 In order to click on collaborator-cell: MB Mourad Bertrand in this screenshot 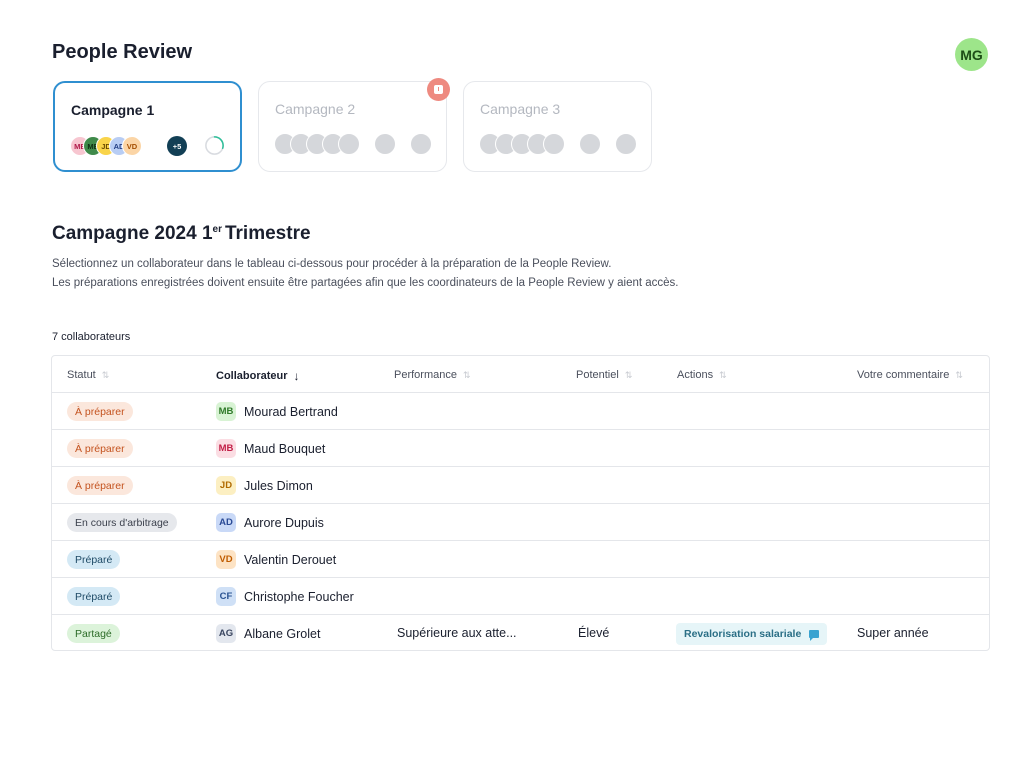, I will do `click(277, 411)`.